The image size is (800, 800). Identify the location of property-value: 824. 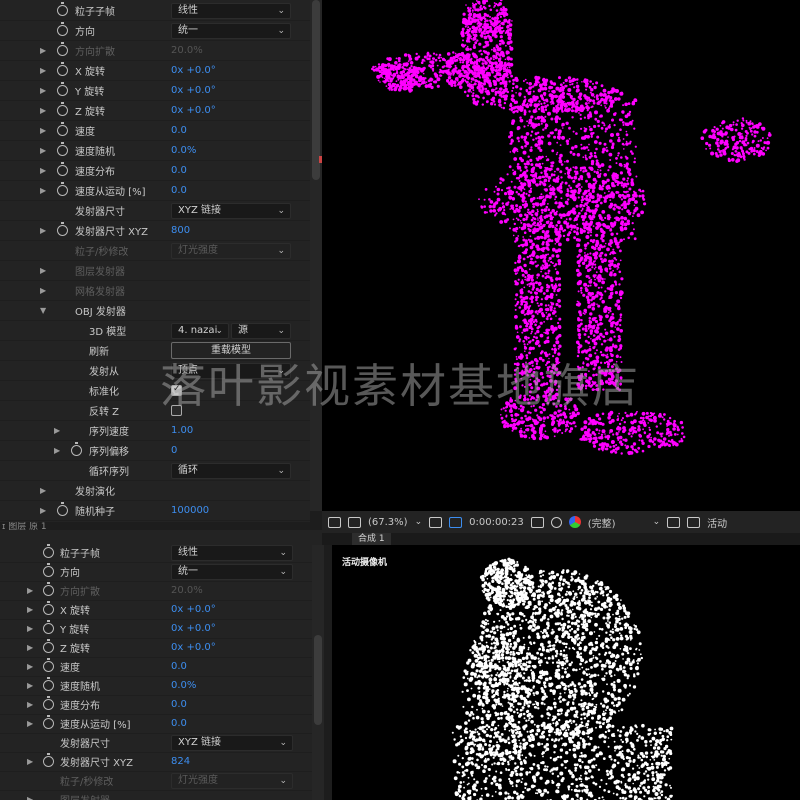
(180, 761).